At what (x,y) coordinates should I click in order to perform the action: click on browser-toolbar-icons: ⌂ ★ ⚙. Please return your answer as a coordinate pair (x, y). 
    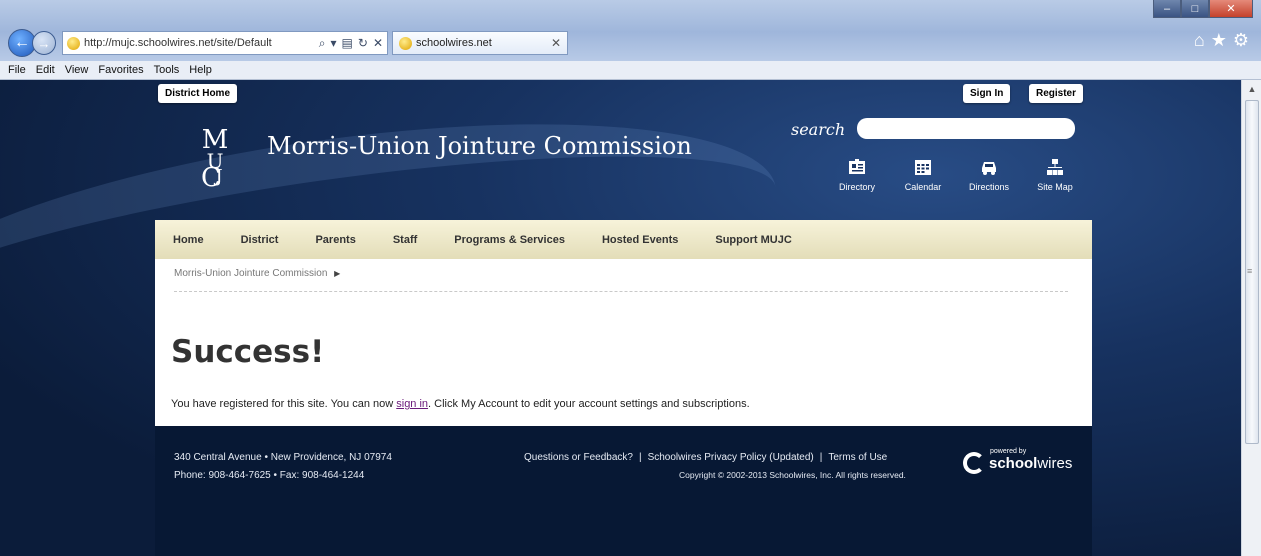
    Looking at the image, I should click on (1221, 40).